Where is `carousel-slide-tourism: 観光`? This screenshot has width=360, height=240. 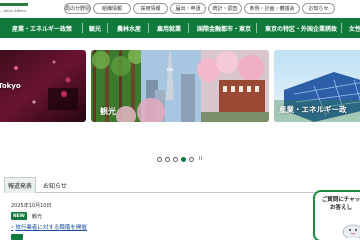
carousel-slide-tourism: 観光 is located at coordinates (180, 86).